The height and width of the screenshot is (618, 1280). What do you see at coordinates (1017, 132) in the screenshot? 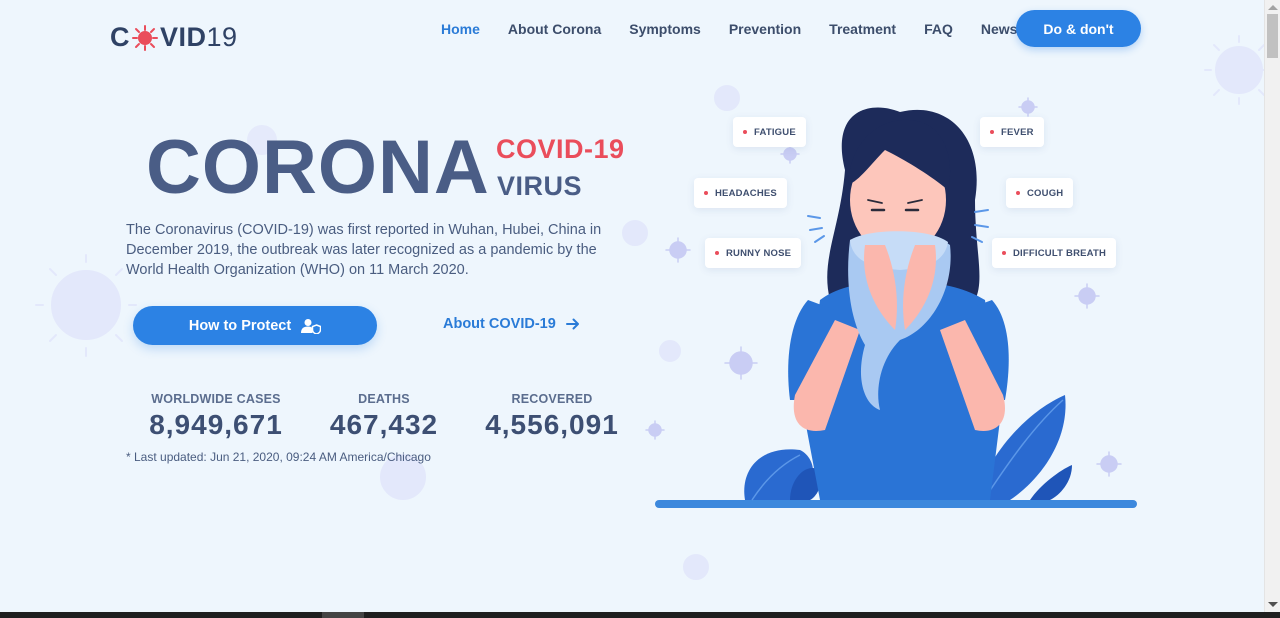
I see `symptom-label: FEVER` at bounding box center [1017, 132].